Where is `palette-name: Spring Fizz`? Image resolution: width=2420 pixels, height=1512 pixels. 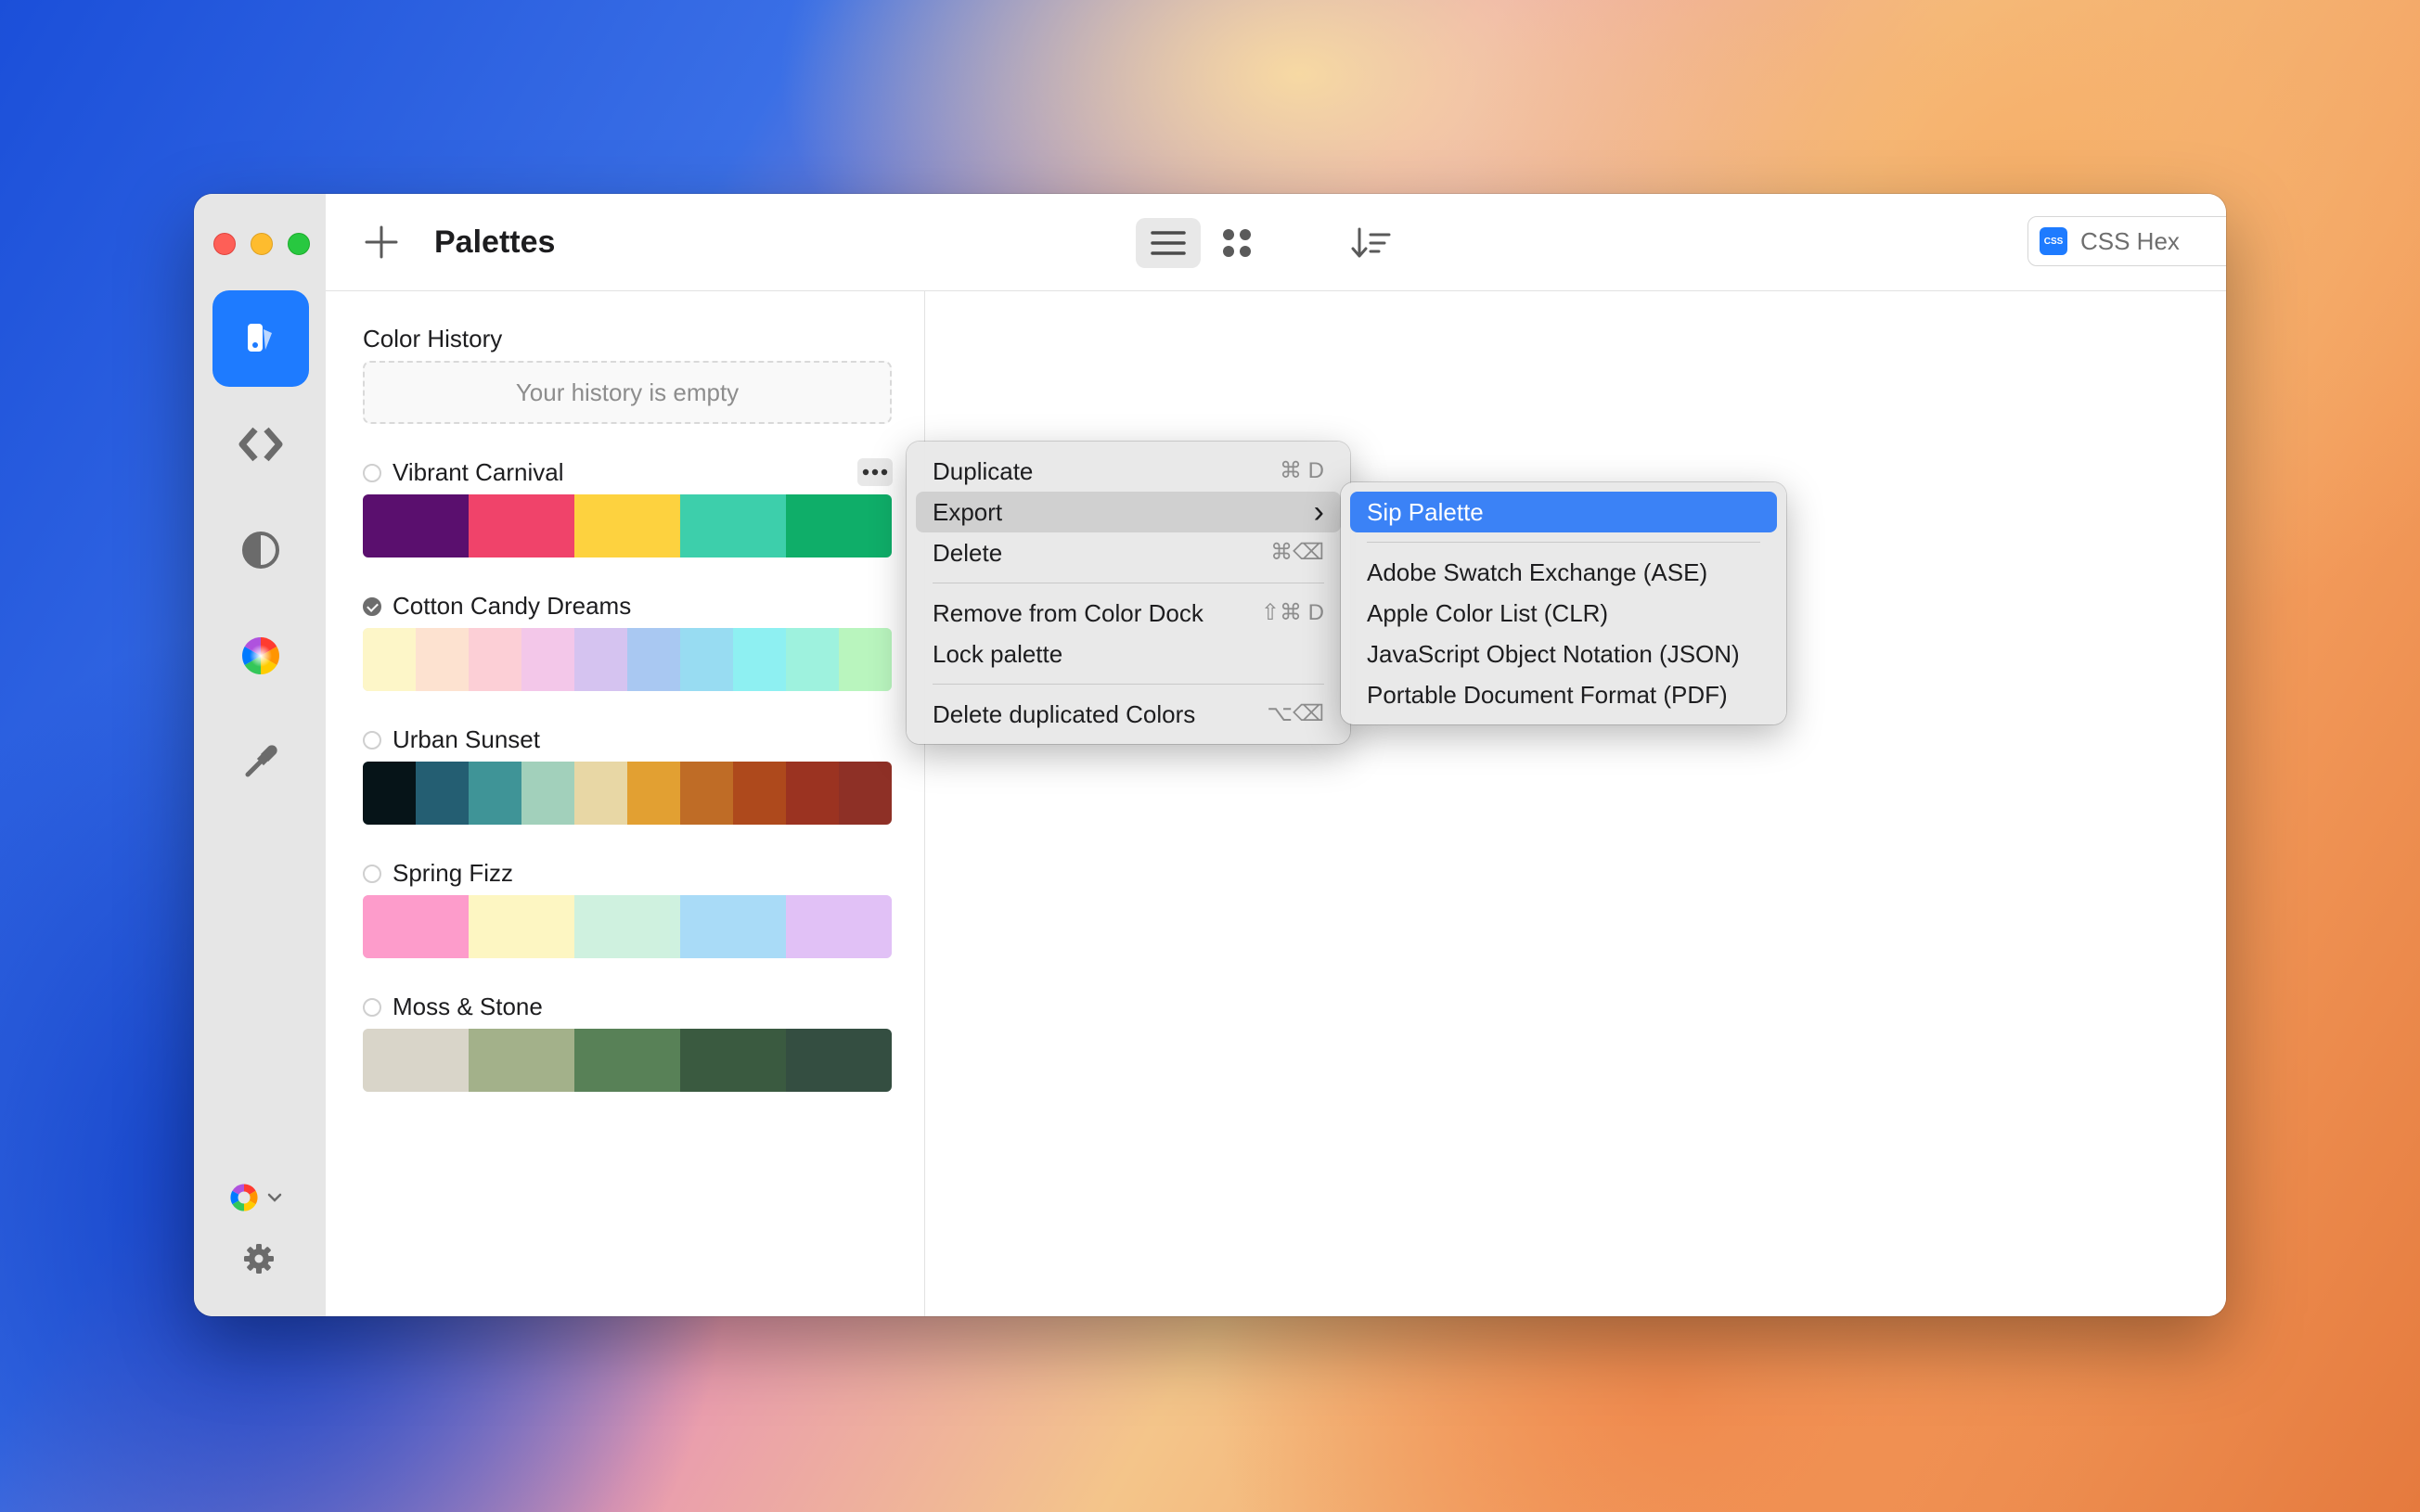
palette-name: Spring Fizz is located at coordinates (453, 873).